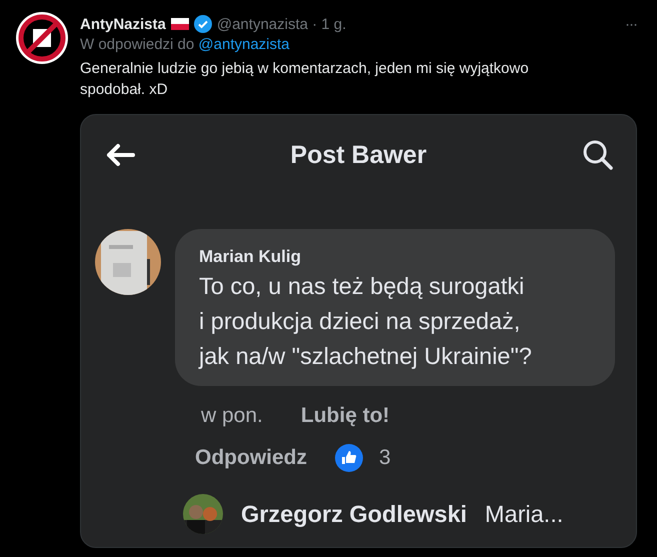 This screenshot has height=557, width=657. What do you see at coordinates (362, 286) in the screenshot?
I see `comment-text: To co, u nas też będą surogatki` at bounding box center [362, 286].